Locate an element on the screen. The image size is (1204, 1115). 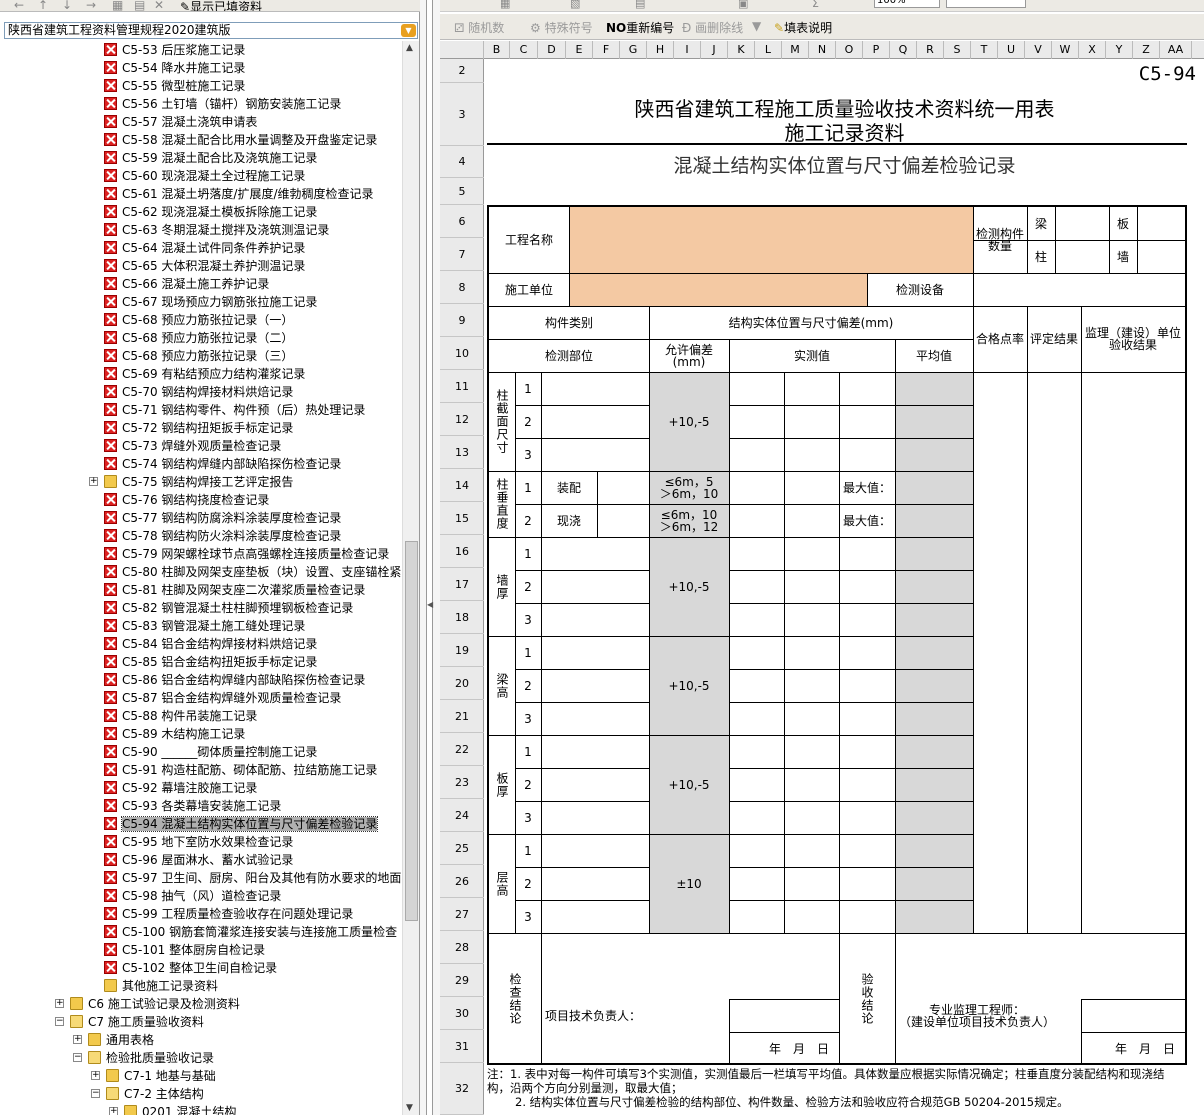
tree-item-form: C5-90 ______砌体质量控制施工记录 is located at coordinates (210, 752).